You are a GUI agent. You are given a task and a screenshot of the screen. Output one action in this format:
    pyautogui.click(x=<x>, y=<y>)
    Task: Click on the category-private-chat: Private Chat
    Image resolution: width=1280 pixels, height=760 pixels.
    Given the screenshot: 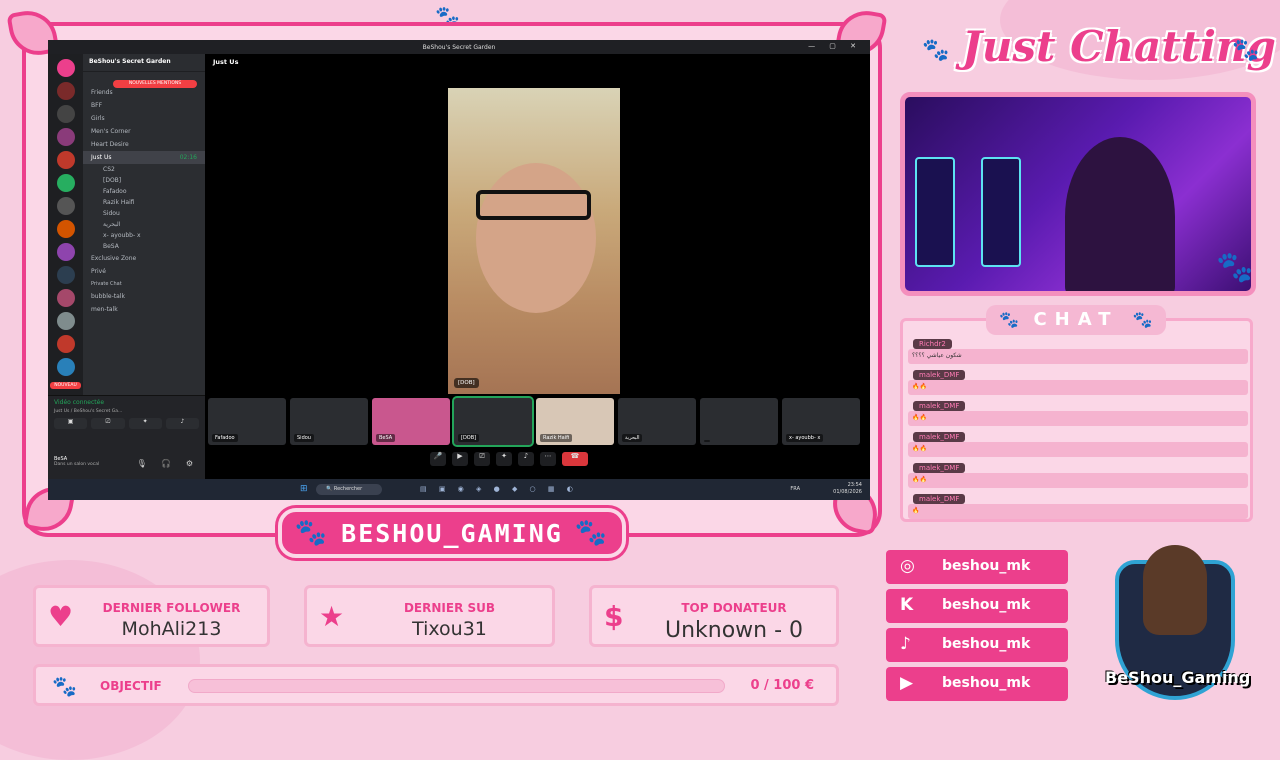 What is the action you would take?
    pyautogui.click(x=144, y=284)
    